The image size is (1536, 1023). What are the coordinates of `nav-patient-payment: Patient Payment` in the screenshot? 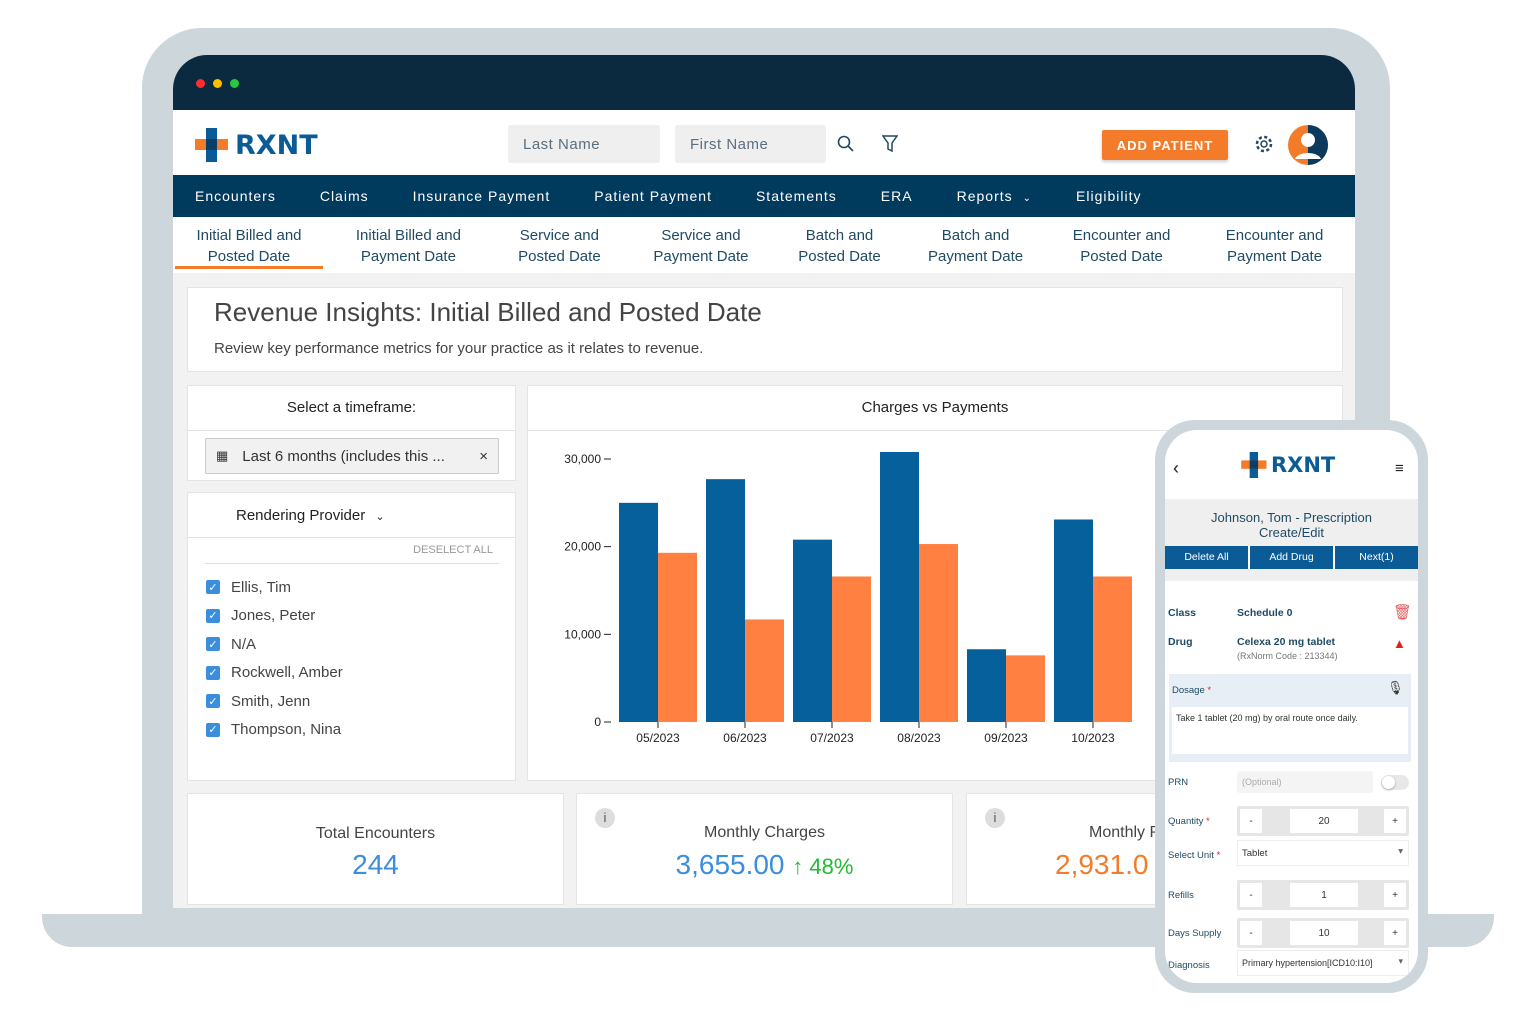 It's located at (653, 196).